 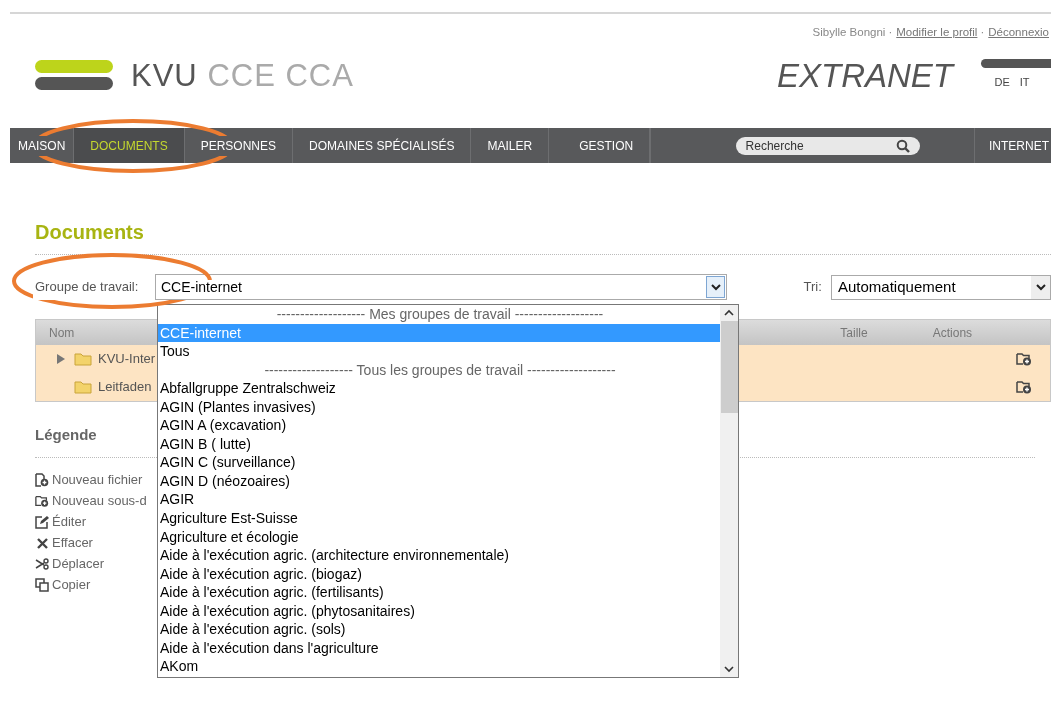 What do you see at coordinates (439, 648) in the screenshot?
I see `dropdown-option: Aide à l'exécution dans l'agriculture` at bounding box center [439, 648].